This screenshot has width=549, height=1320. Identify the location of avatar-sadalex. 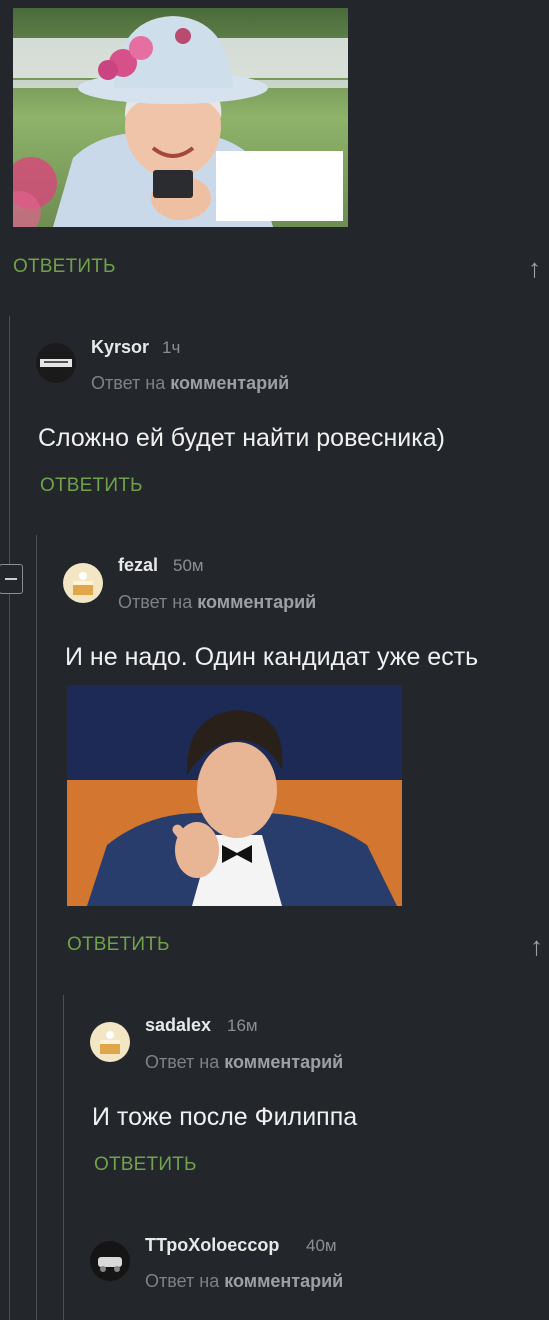
(110, 1042).